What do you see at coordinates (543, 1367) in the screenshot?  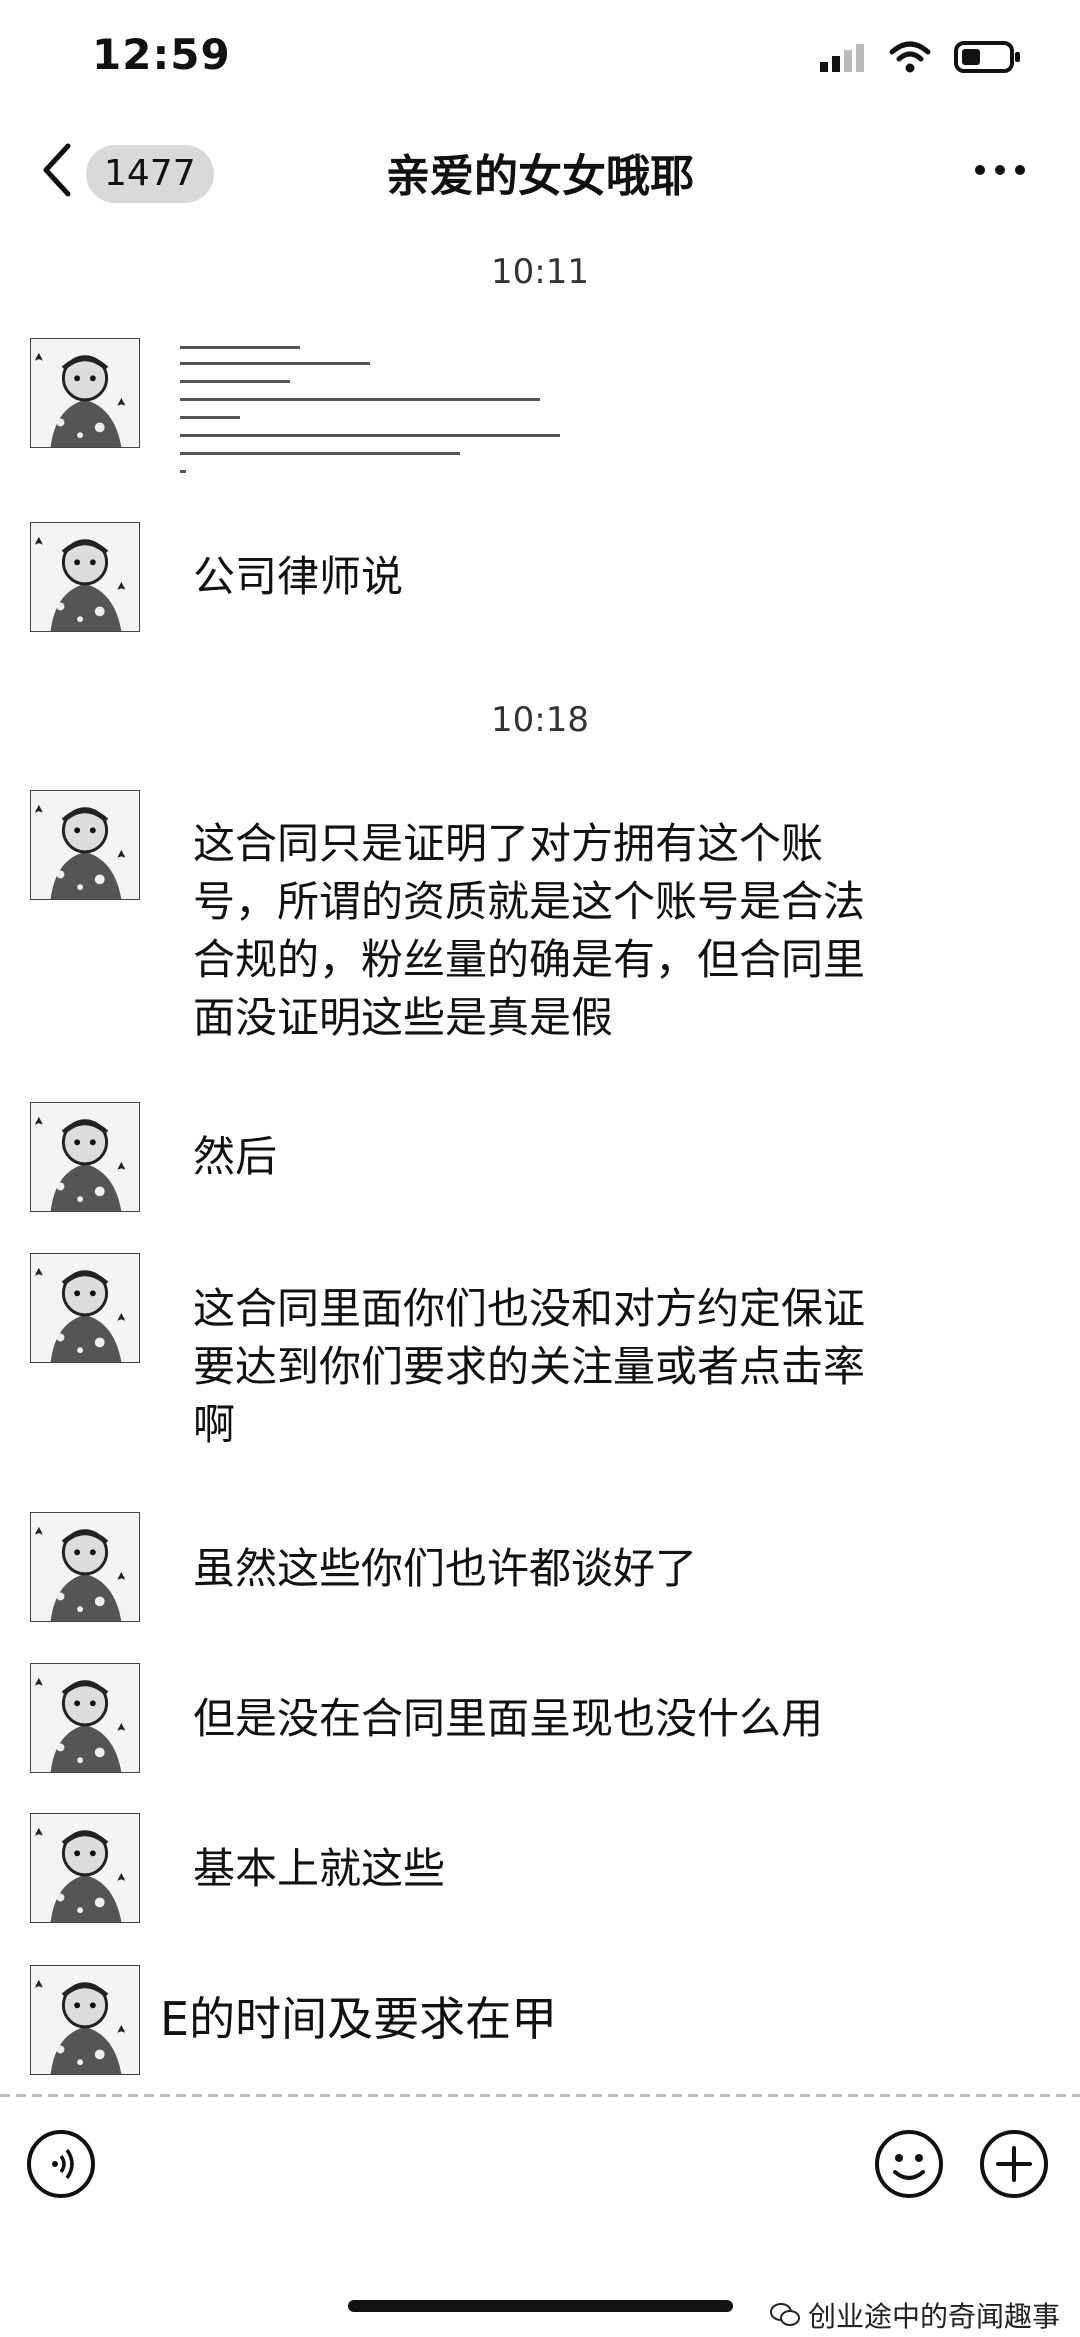 I see `text-message: 这合同里面你们也没和对方约定保证要达到你们要求的关注量或者点击率啊` at bounding box center [543, 1367].